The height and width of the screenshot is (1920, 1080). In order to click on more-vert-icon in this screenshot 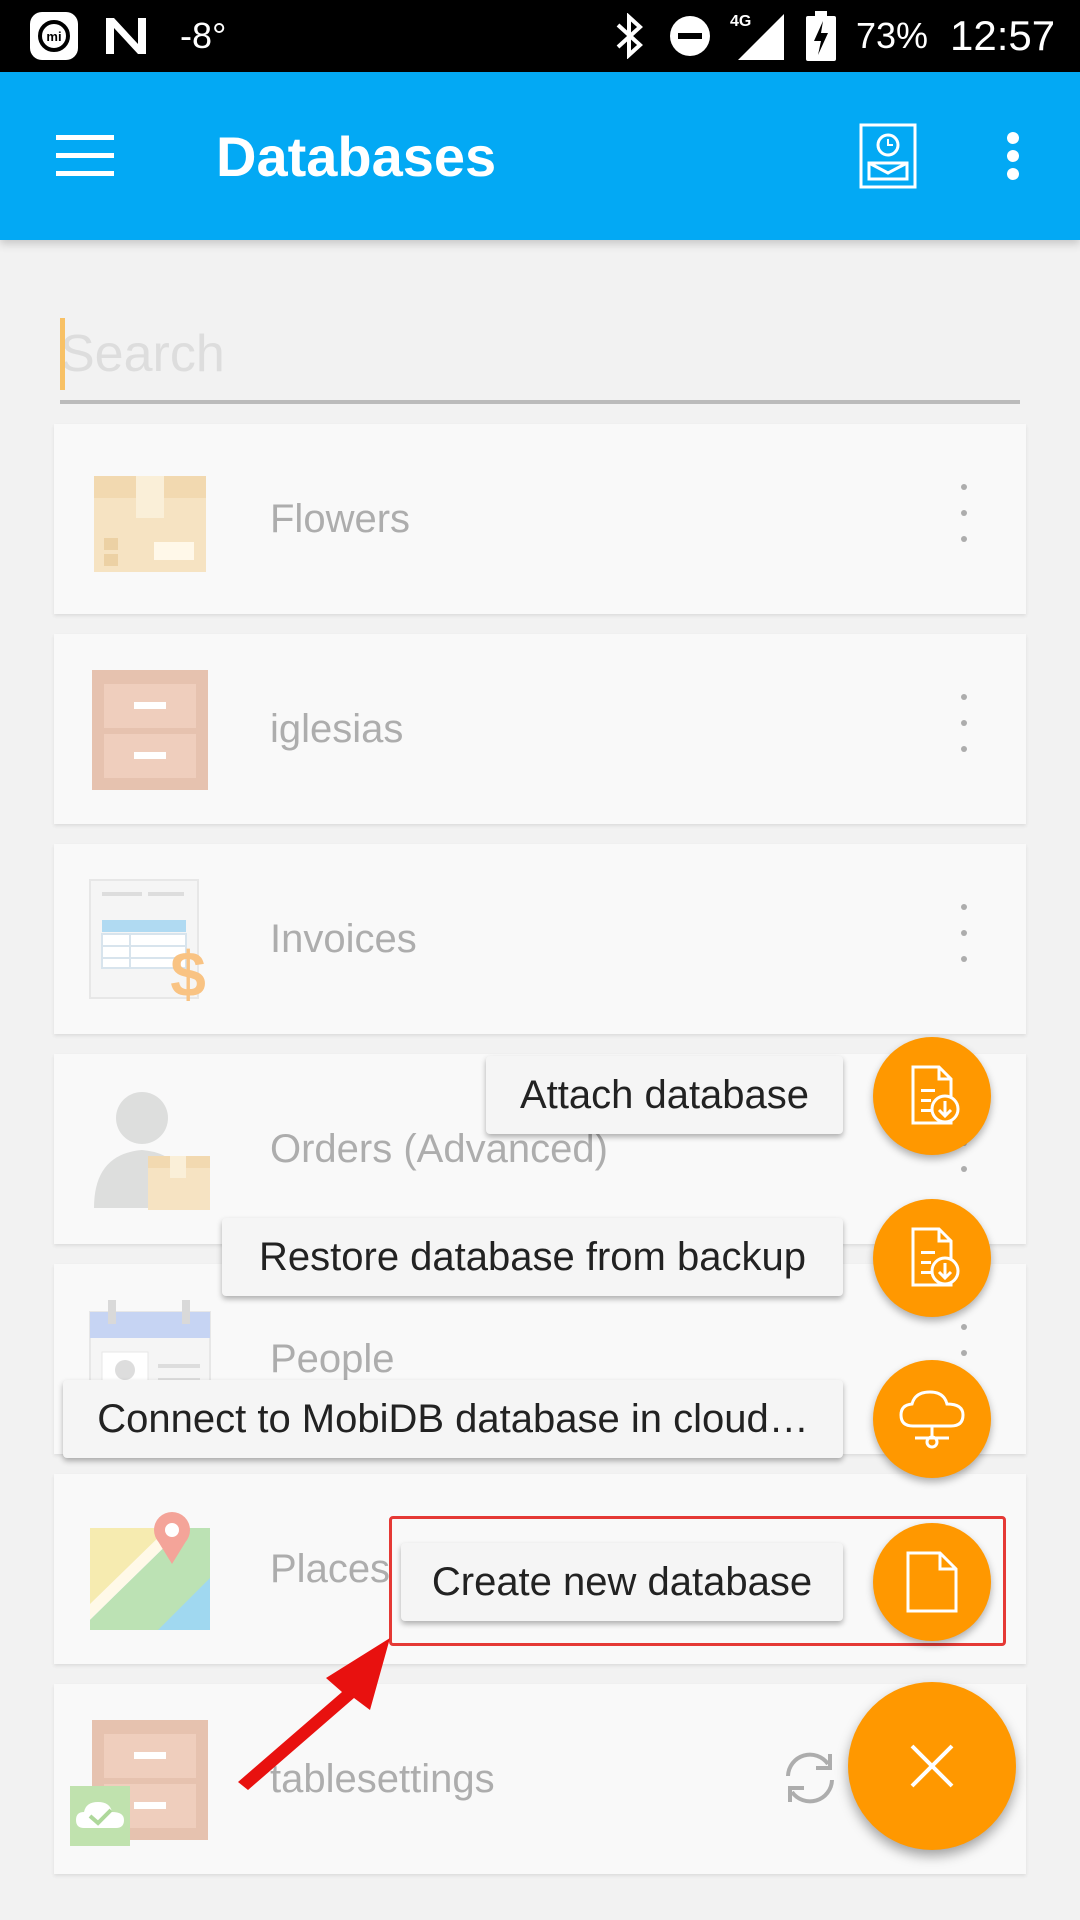, I will do `click(1013, 156)`.